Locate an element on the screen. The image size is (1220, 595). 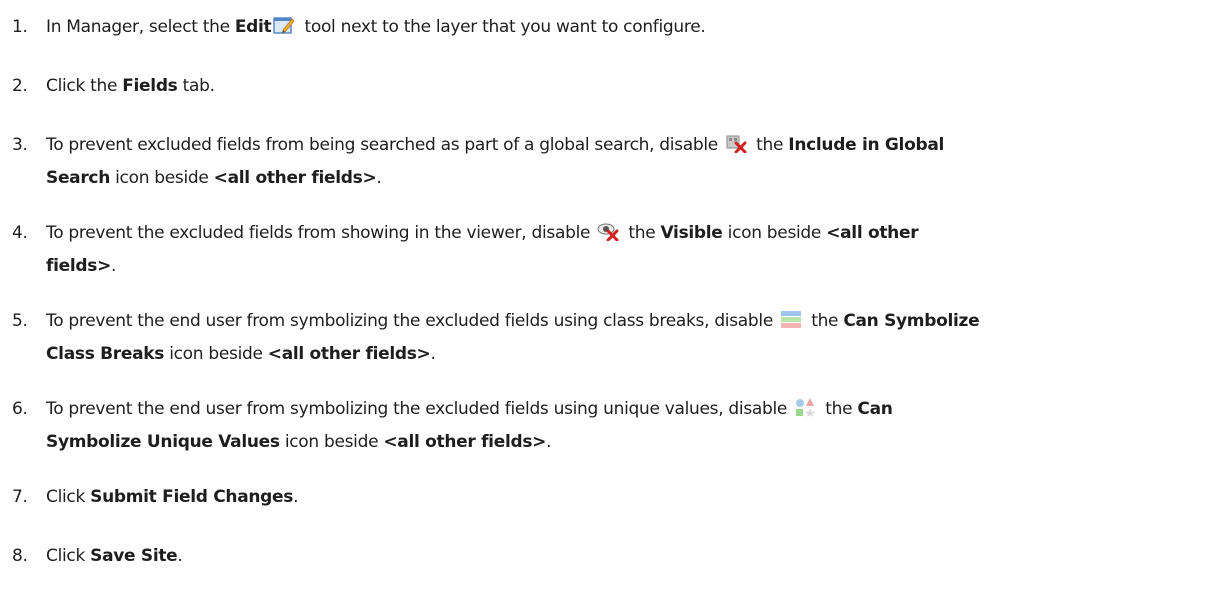
global-search-disabled-icon is located at coordinates (736, 148).